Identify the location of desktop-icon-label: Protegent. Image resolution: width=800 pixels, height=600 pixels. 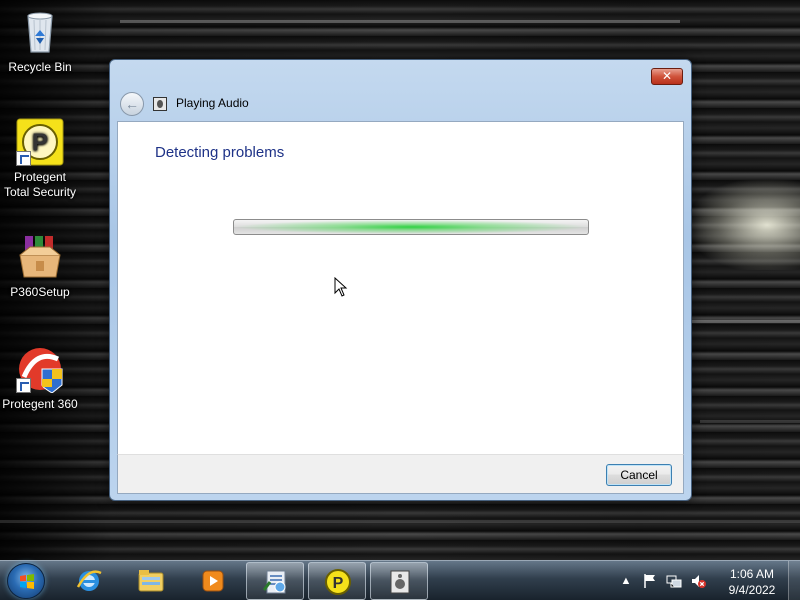
(40, 177).